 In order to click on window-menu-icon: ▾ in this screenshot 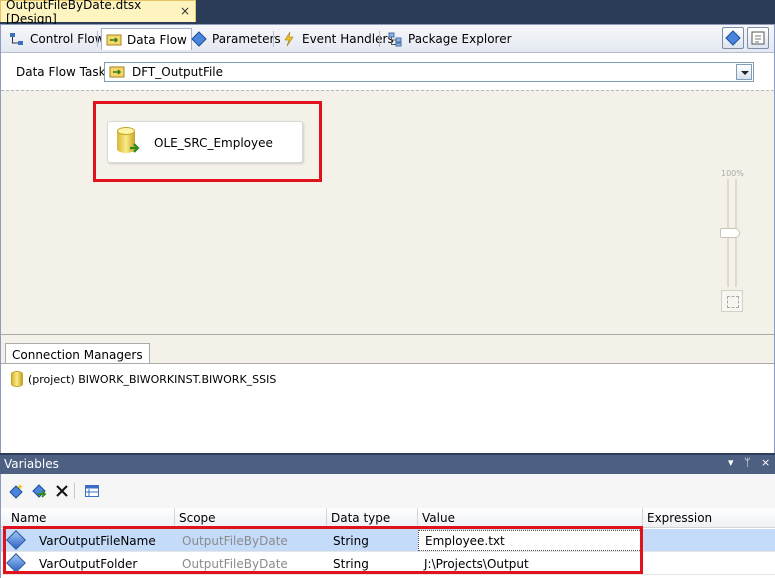, I will do `click(731, 462)`.